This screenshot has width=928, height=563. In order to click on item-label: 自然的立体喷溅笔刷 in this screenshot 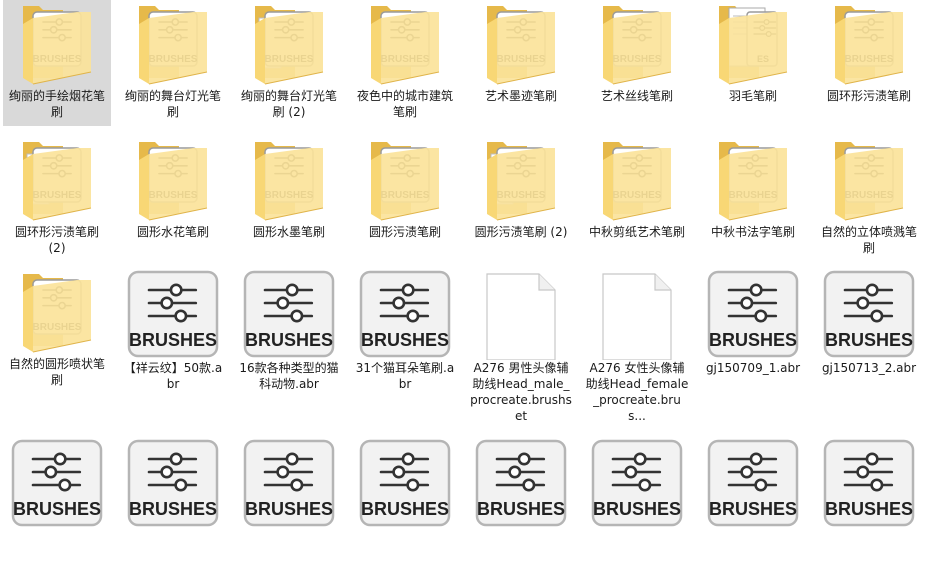, I will do `click(868, 240)`.